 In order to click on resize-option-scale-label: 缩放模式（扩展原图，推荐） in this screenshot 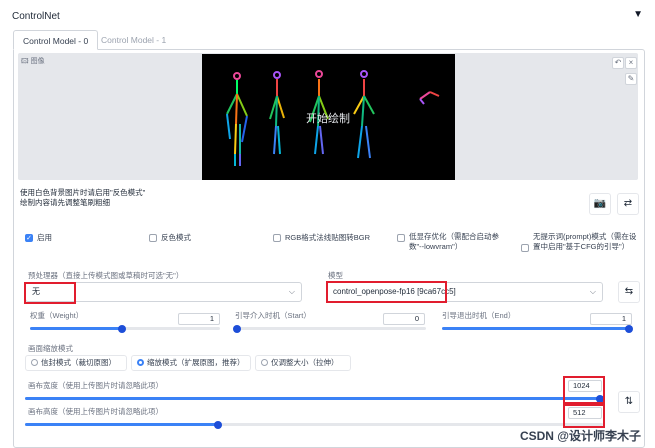, I will do `click(196, 362)`.